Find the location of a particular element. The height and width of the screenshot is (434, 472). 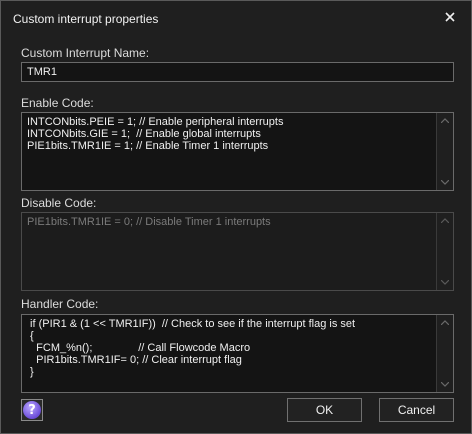

interrupt-name-label: Custom Interrupt Name: is located at coordinates (85, 53).